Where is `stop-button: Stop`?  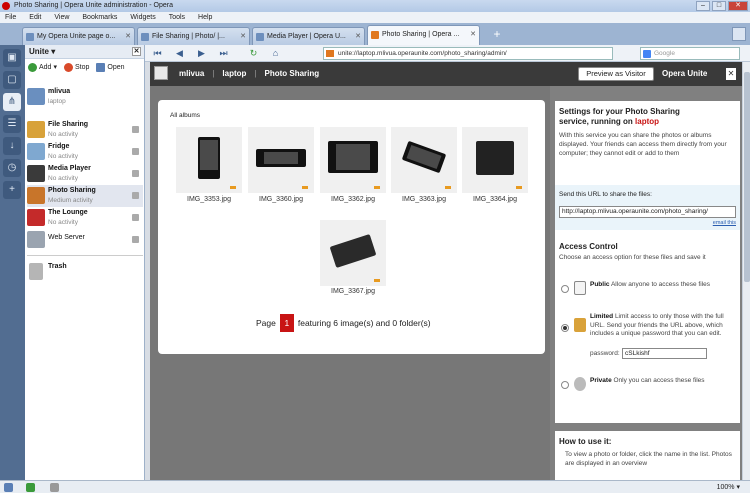
stop-button: Stop is located at coordinates (76, 67).